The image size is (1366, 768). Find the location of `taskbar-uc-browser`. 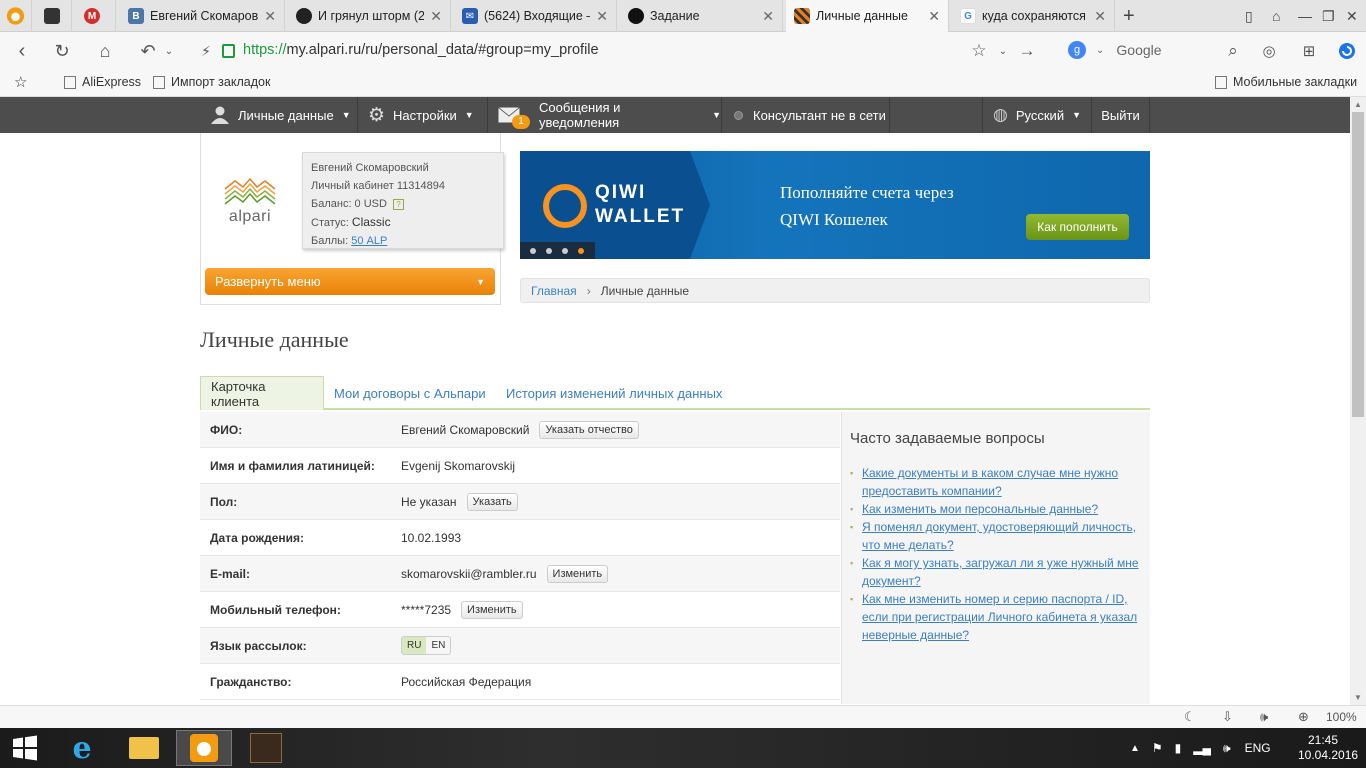

taskbar-uc-browser is located at coordinates (204, 748).